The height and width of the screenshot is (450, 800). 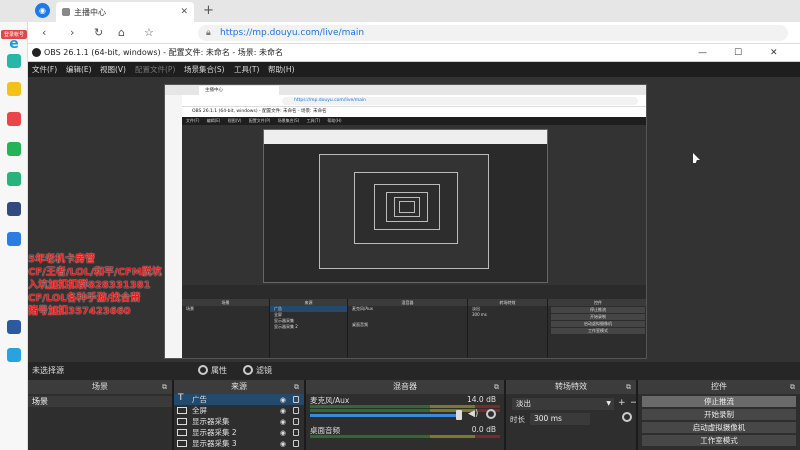 What do you see at coordinates (239, 410) in the screenshot?
I see `source-item-fullscreen: 全屏 ◉` at bounding box center [239, 410].